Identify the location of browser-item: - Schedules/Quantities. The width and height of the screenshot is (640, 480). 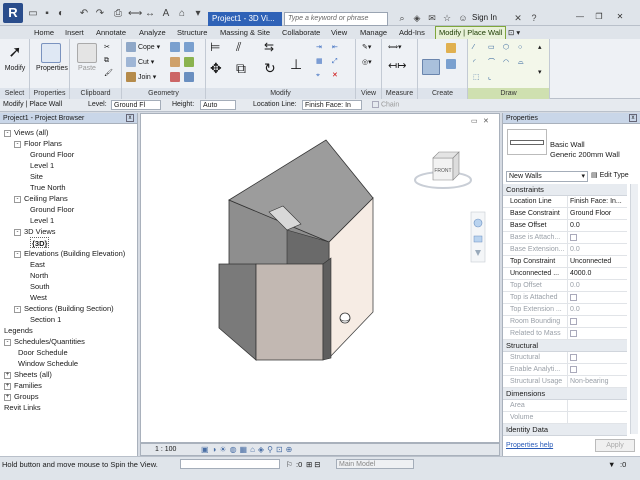
(44, 341).